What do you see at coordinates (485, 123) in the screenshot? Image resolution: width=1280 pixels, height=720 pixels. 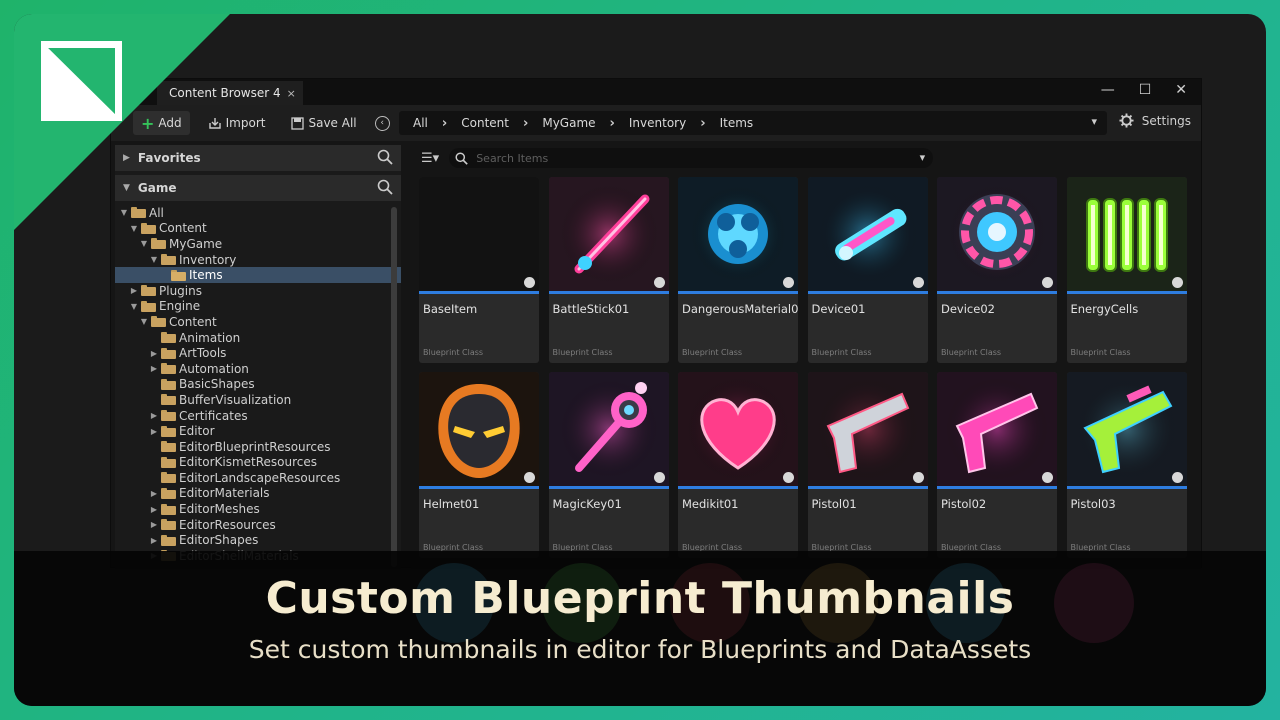 I see `breadcrumb-content: Content` at bounding box center [485, 123].